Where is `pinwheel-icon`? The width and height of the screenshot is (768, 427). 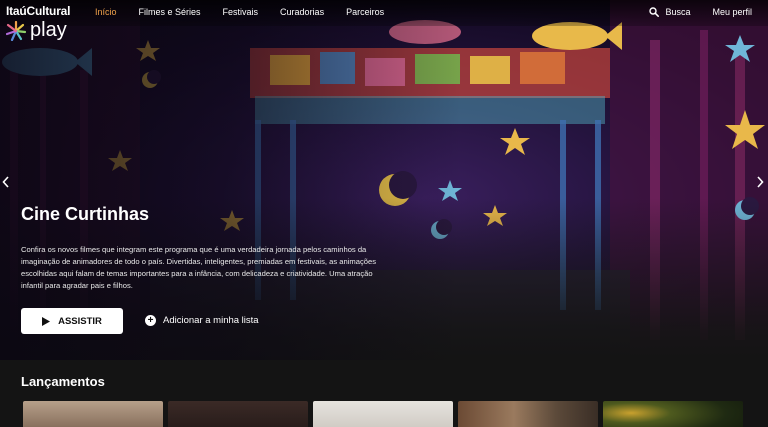 pinwheel-icon is located at coordinates (16, 30).